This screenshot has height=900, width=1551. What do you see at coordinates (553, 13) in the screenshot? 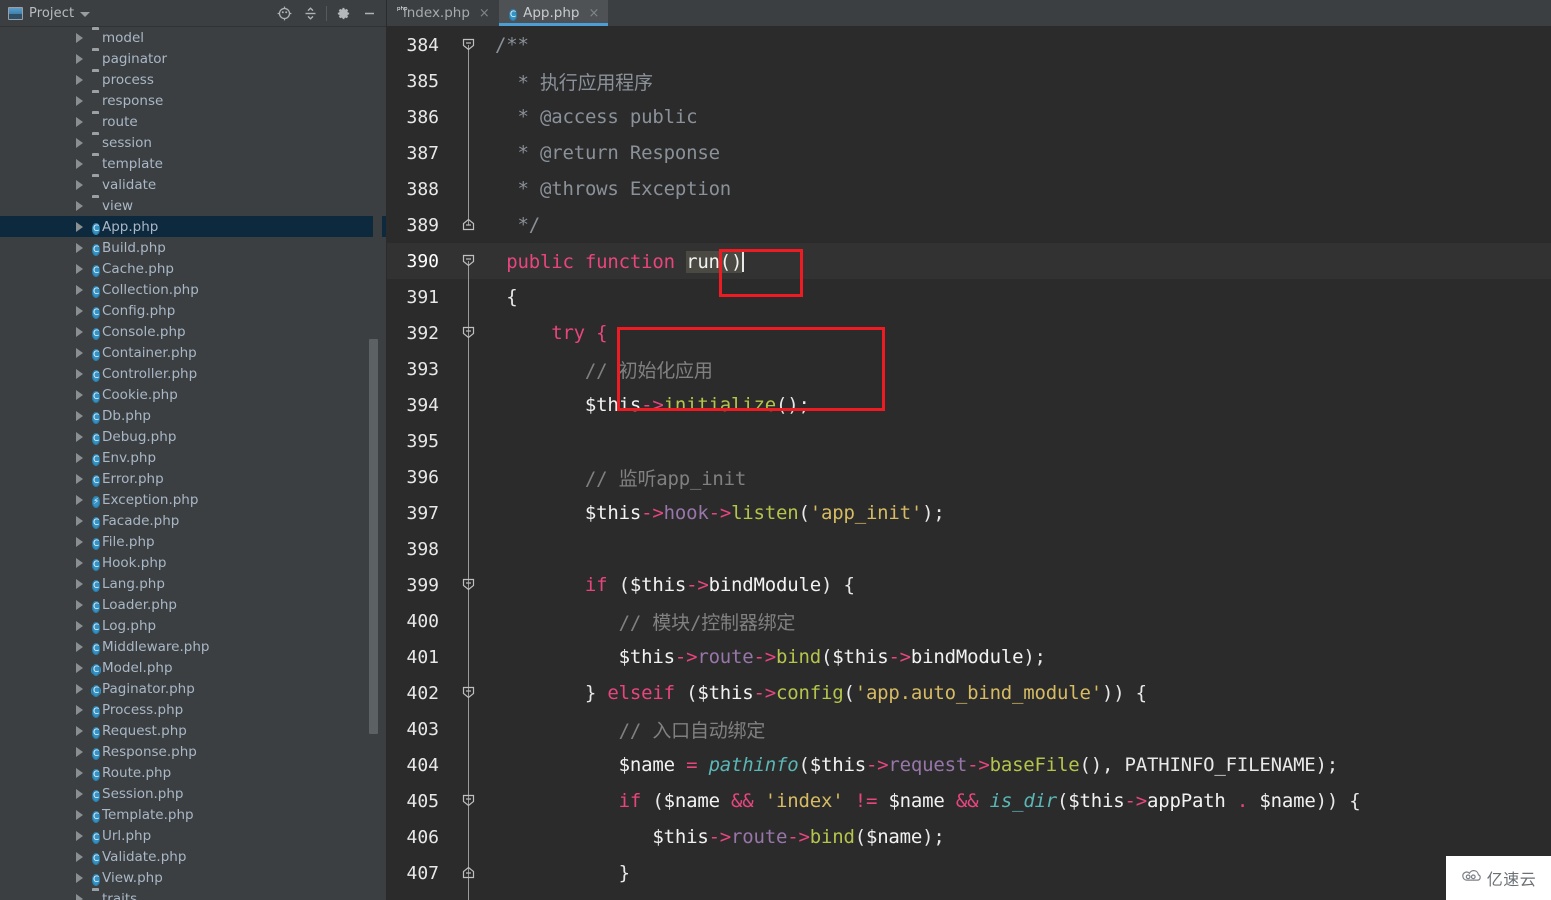
I see `editor-tab-app-php: C App.php ×` at bounding box center [553, 13].